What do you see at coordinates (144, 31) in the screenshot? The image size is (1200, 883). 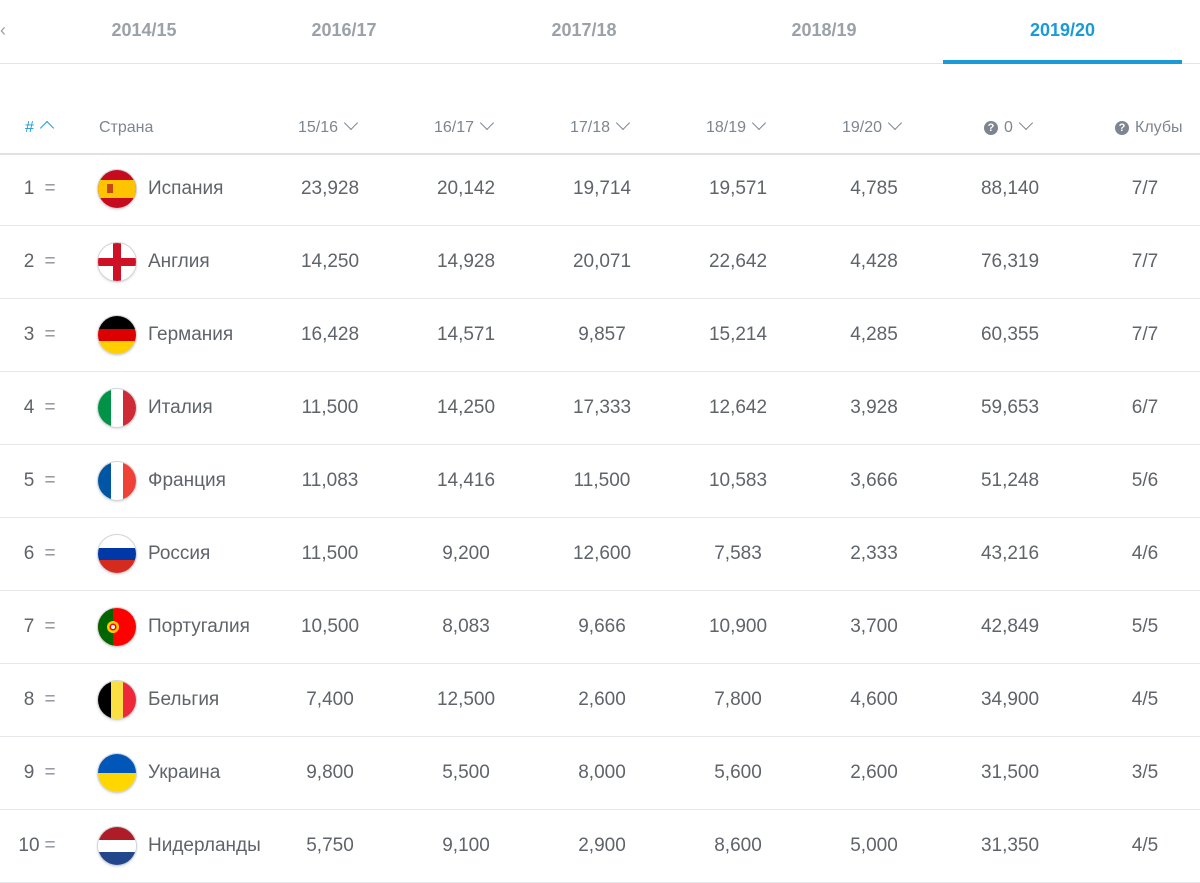 I see `tab-2014-15: 2014/15` at bounding box center [144, 31].